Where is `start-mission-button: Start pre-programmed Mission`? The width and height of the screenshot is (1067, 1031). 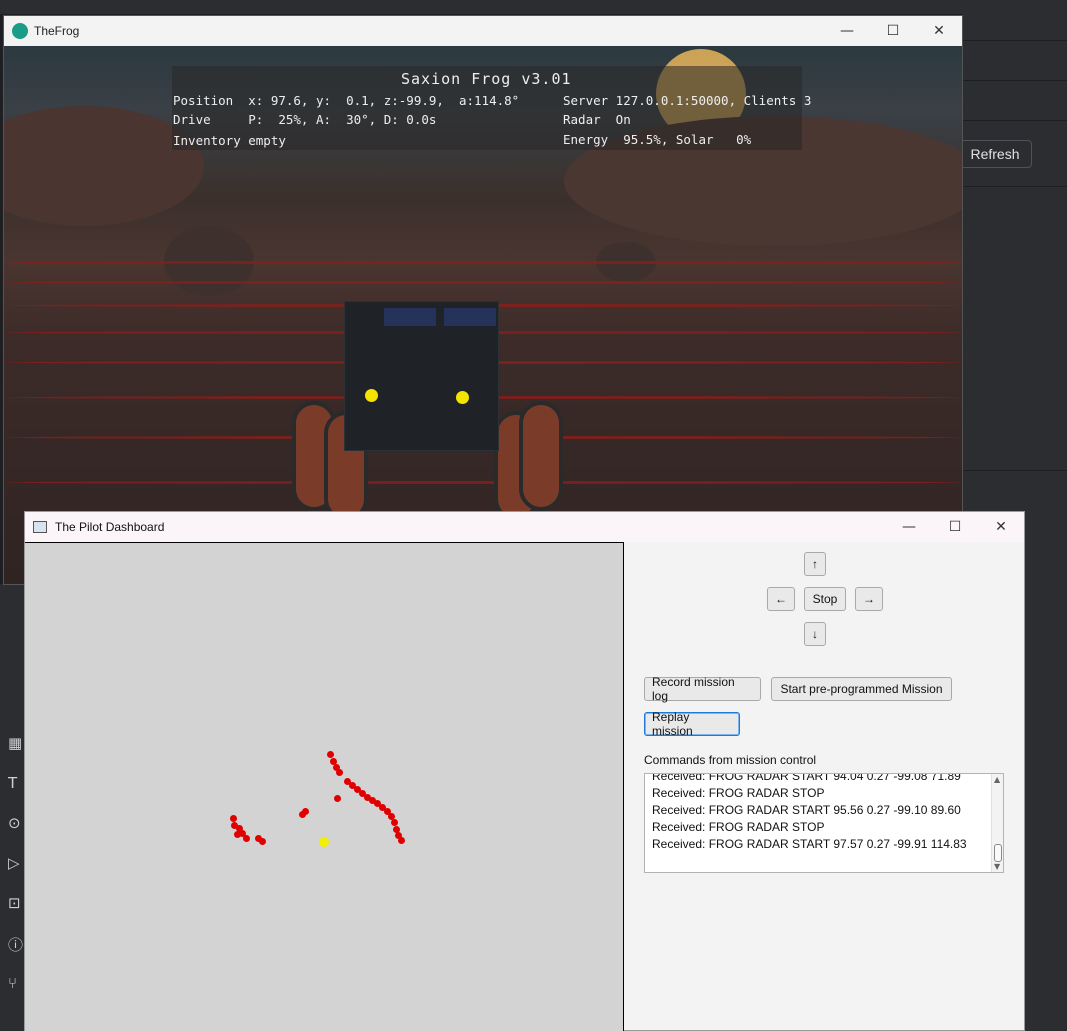
start-mission-button: Start pre-programmed Mission is located at coordinates (861, 689).